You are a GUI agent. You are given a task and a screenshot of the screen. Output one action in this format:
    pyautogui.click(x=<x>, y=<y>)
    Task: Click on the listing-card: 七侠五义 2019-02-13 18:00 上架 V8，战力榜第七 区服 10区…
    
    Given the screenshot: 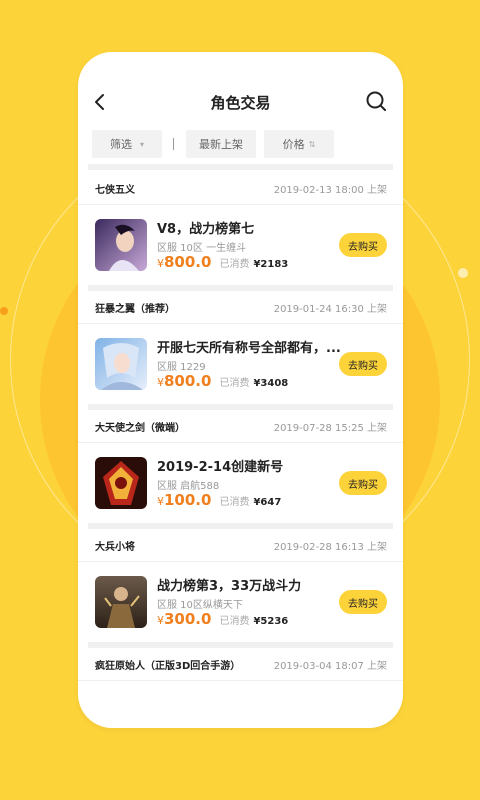 What is the action you would take?
    pyautogui.click(x=240, y=228)
    